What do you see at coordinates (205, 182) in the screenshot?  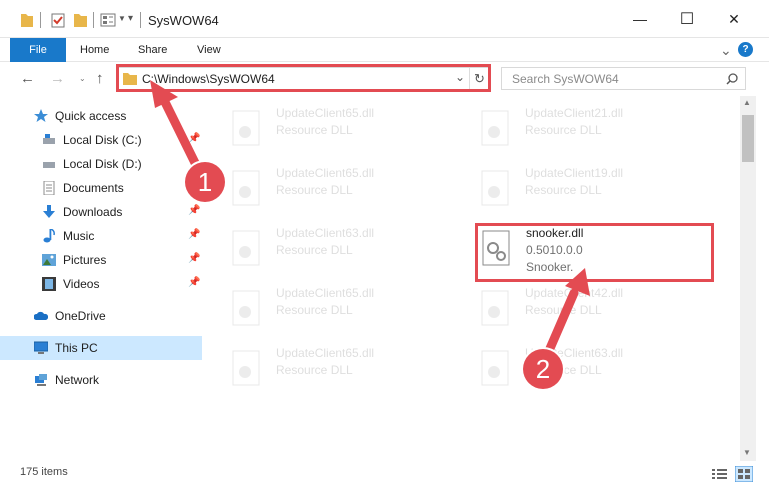 I see `step-callout-1: 1` at bounding box center [205, 182].